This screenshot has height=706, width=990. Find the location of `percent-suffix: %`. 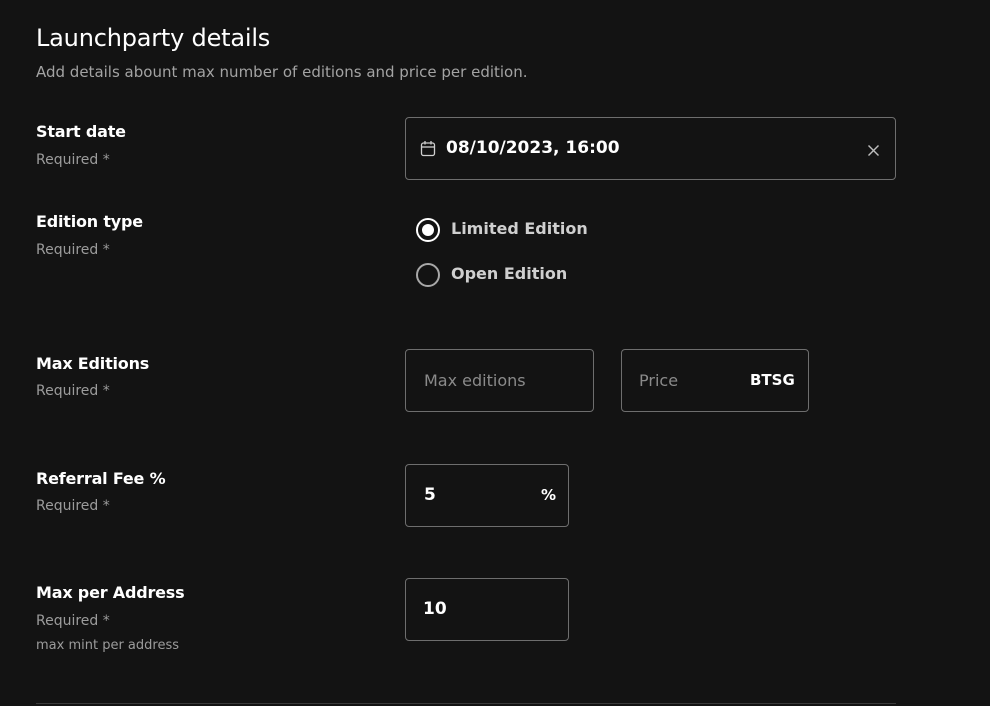

percent-suffix: % is located at coordinates (549, 495).